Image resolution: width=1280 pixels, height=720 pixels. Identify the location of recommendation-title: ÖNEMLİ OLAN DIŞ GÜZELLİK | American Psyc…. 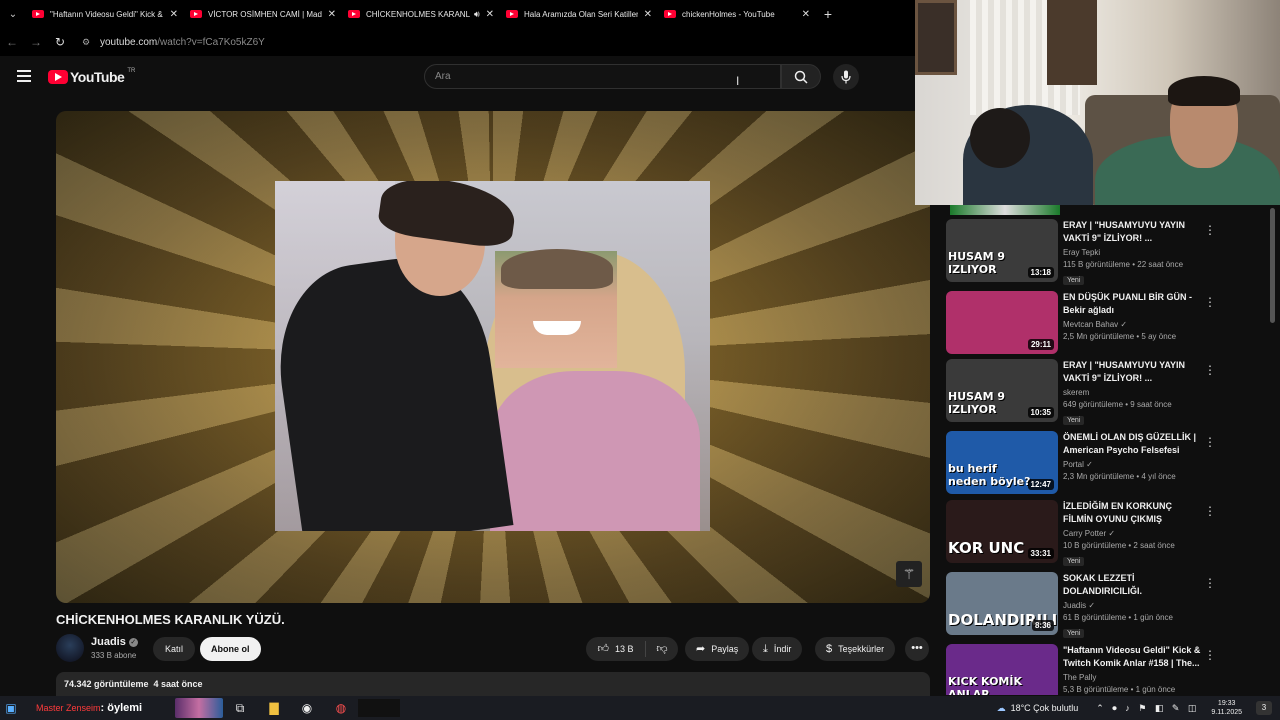
(1133, 444).